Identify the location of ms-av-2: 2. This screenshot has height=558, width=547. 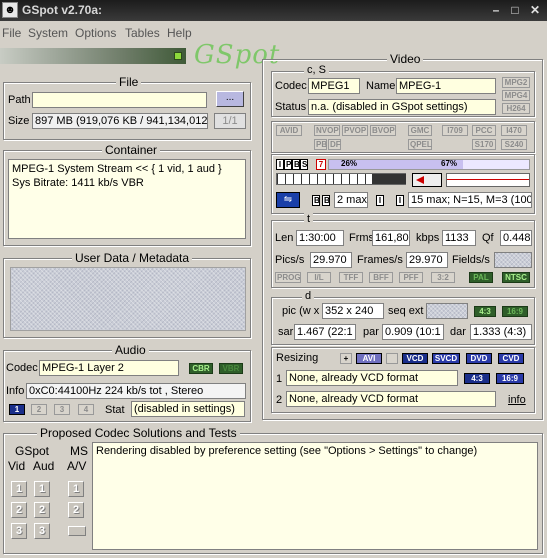
(76, 510).